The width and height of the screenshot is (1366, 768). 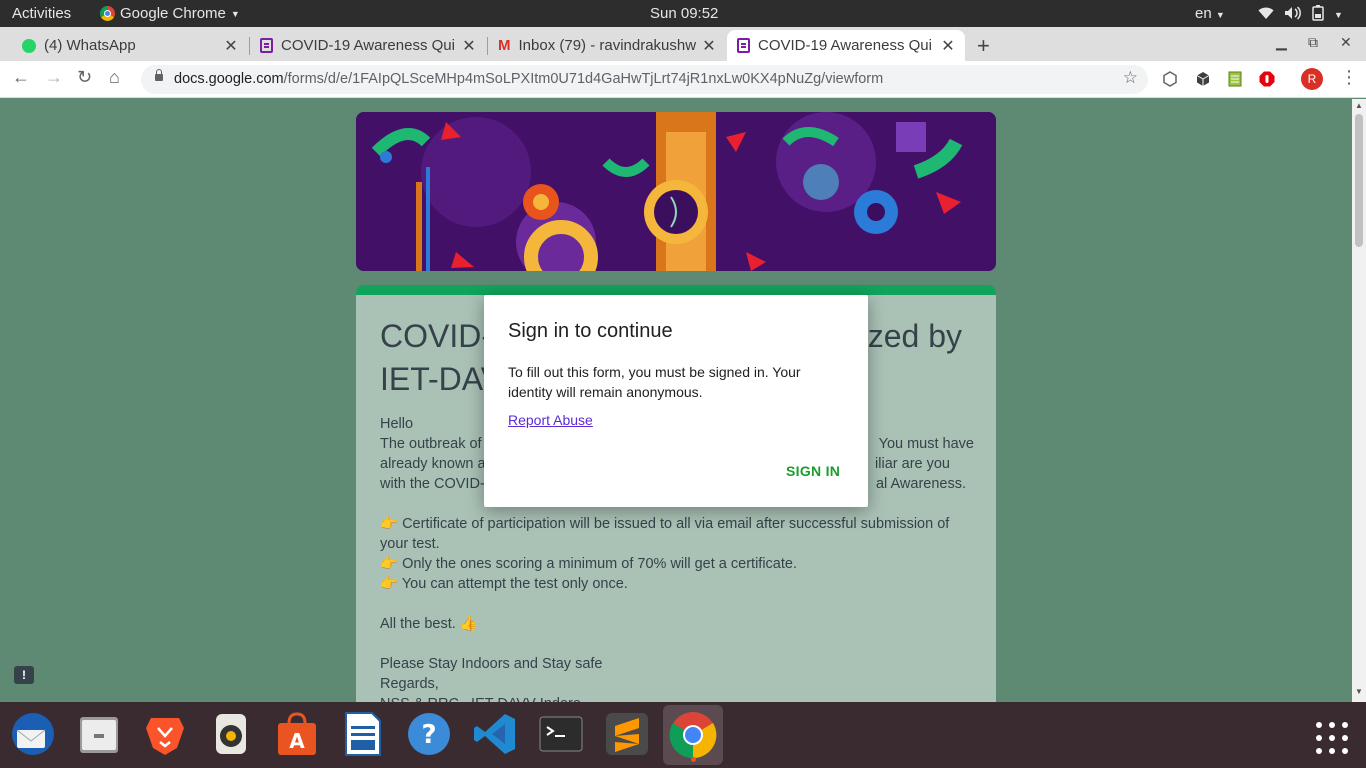 What do you see at coordinates (29, 45) in the screenshot?
I see `whatsapp-icon` at bounding box center [29, 45].